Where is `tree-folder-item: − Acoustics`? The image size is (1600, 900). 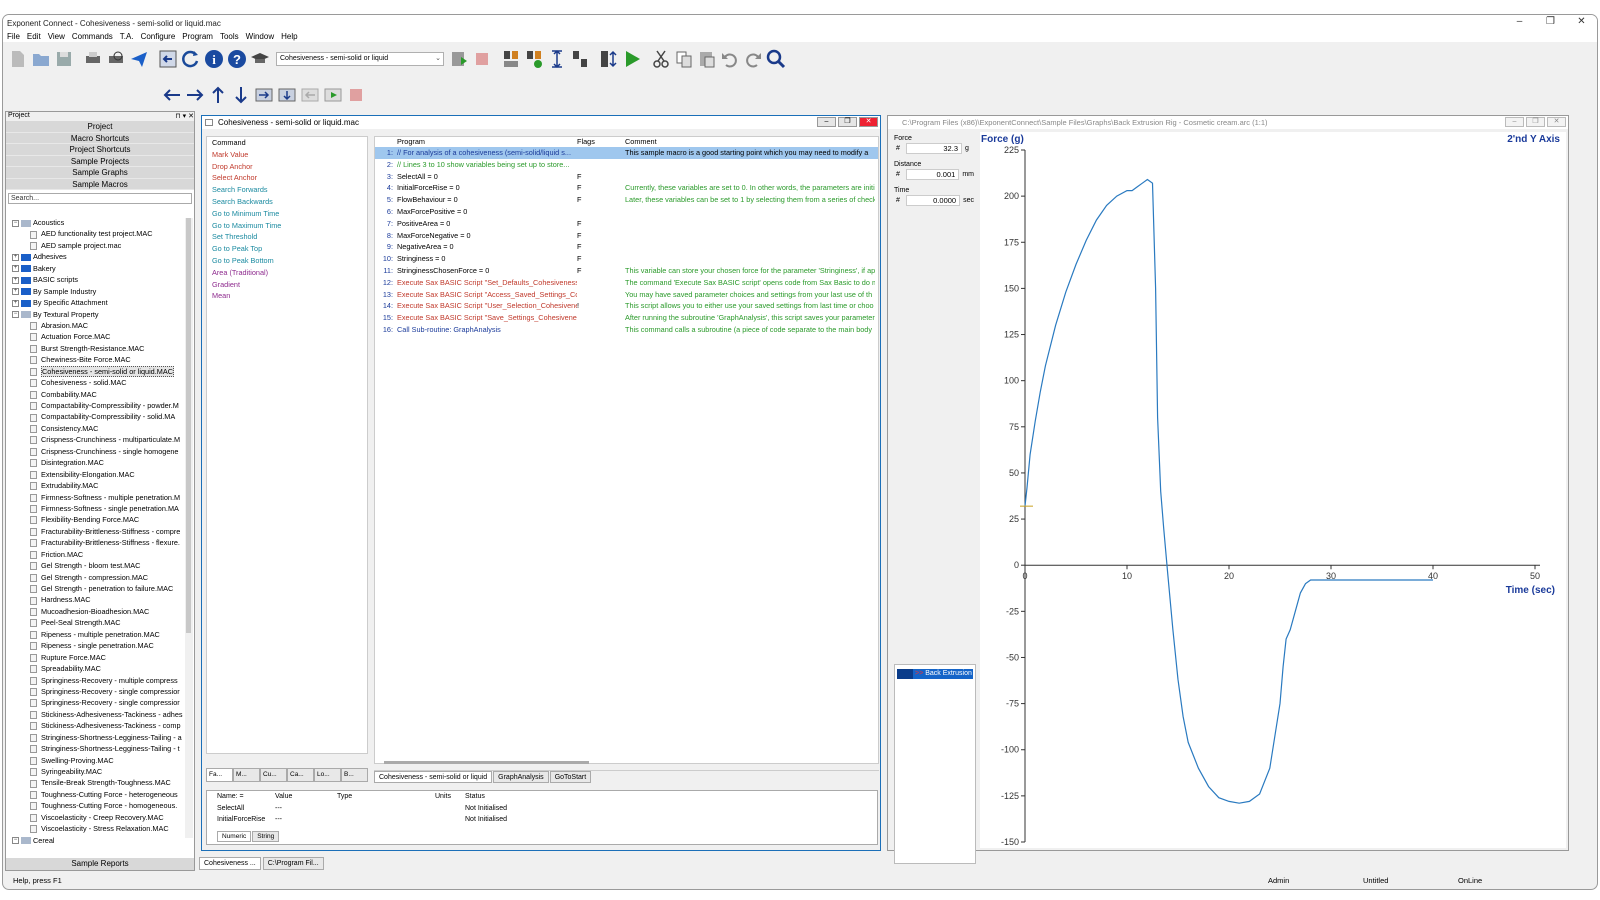 tree-folder-item: − Acoustics is located at coordinates (95, 222).